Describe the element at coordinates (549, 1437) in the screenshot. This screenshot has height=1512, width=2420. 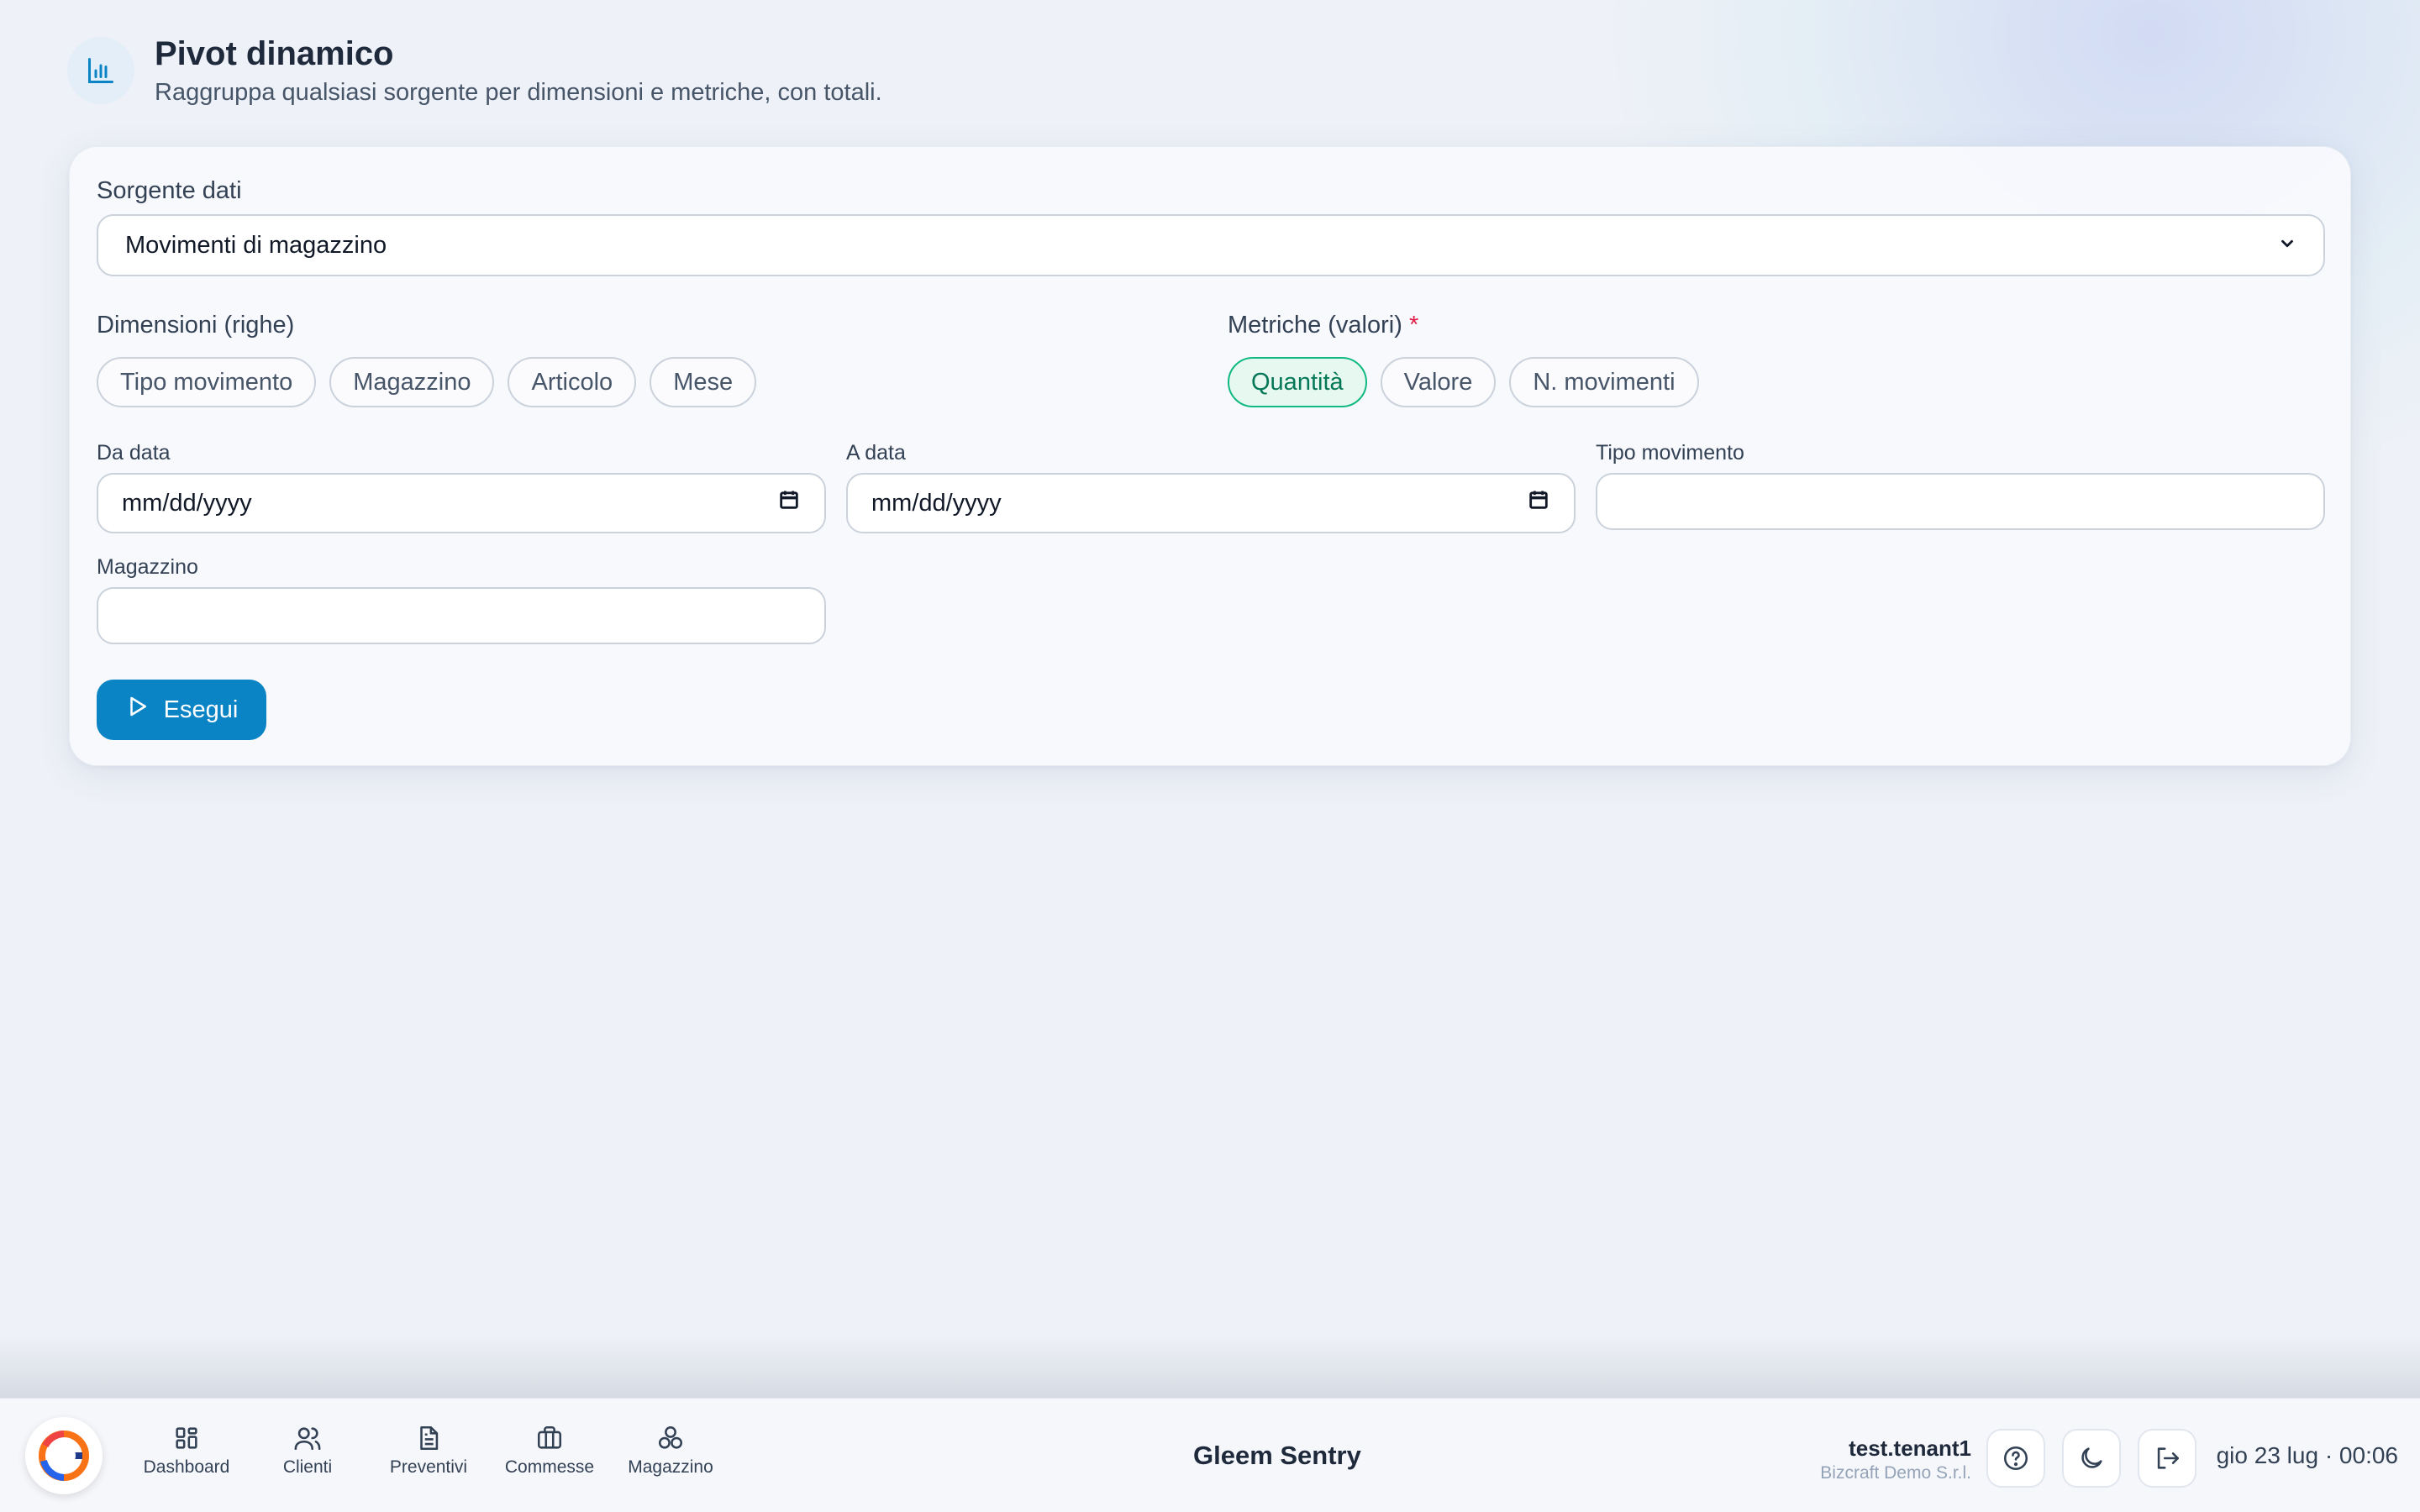
I see `briefcase-icon` at that location.